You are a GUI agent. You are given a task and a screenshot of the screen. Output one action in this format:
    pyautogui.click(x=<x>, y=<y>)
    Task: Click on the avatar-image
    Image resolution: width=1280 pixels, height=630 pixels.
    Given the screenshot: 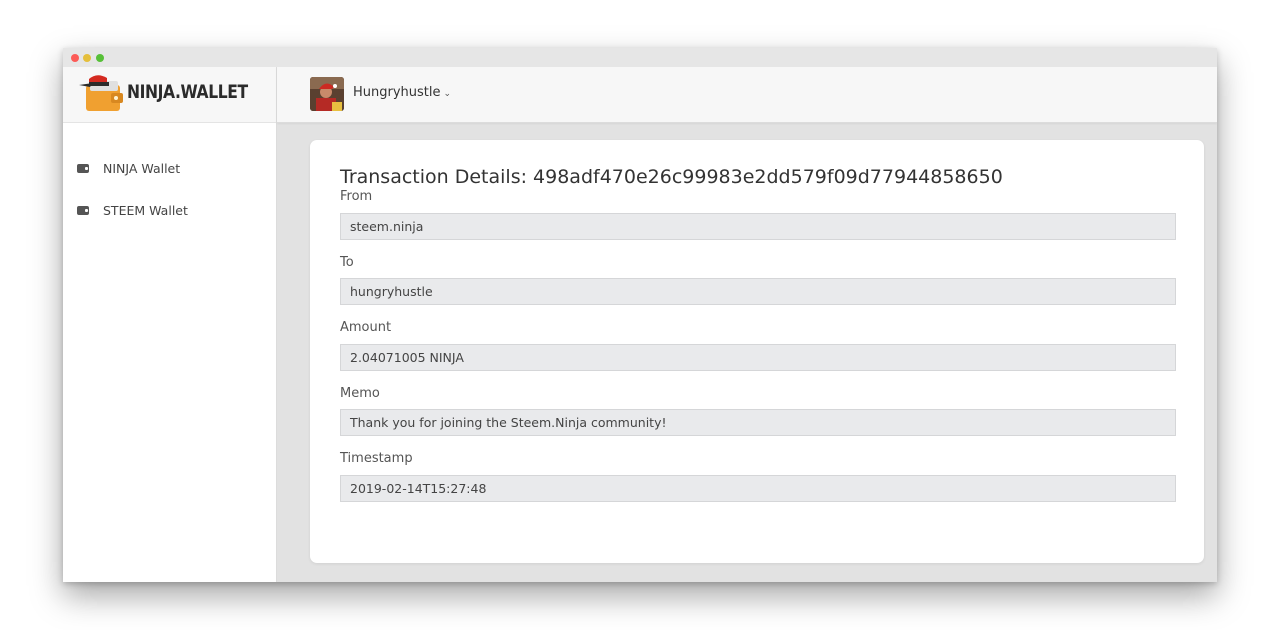 What is the action you would take?
    pyautogui.click(x=327, y=94)
    